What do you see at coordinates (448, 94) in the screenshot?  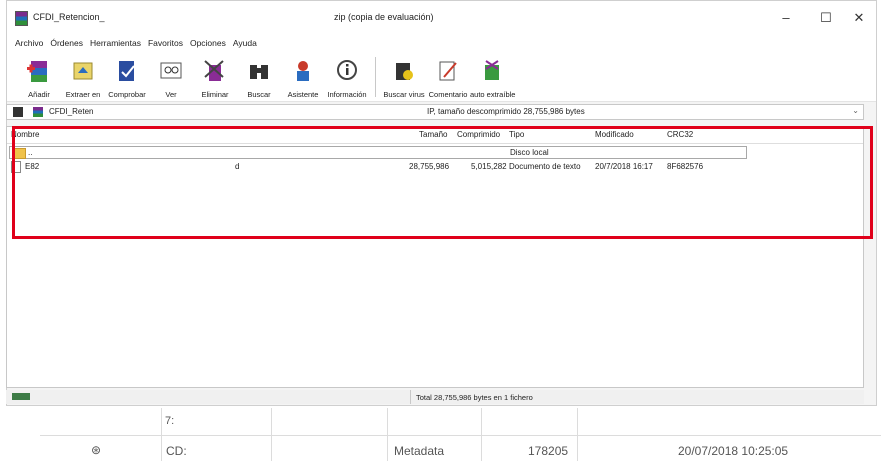 I see `comment-label: Comentario` at bounding box center [448, 94].